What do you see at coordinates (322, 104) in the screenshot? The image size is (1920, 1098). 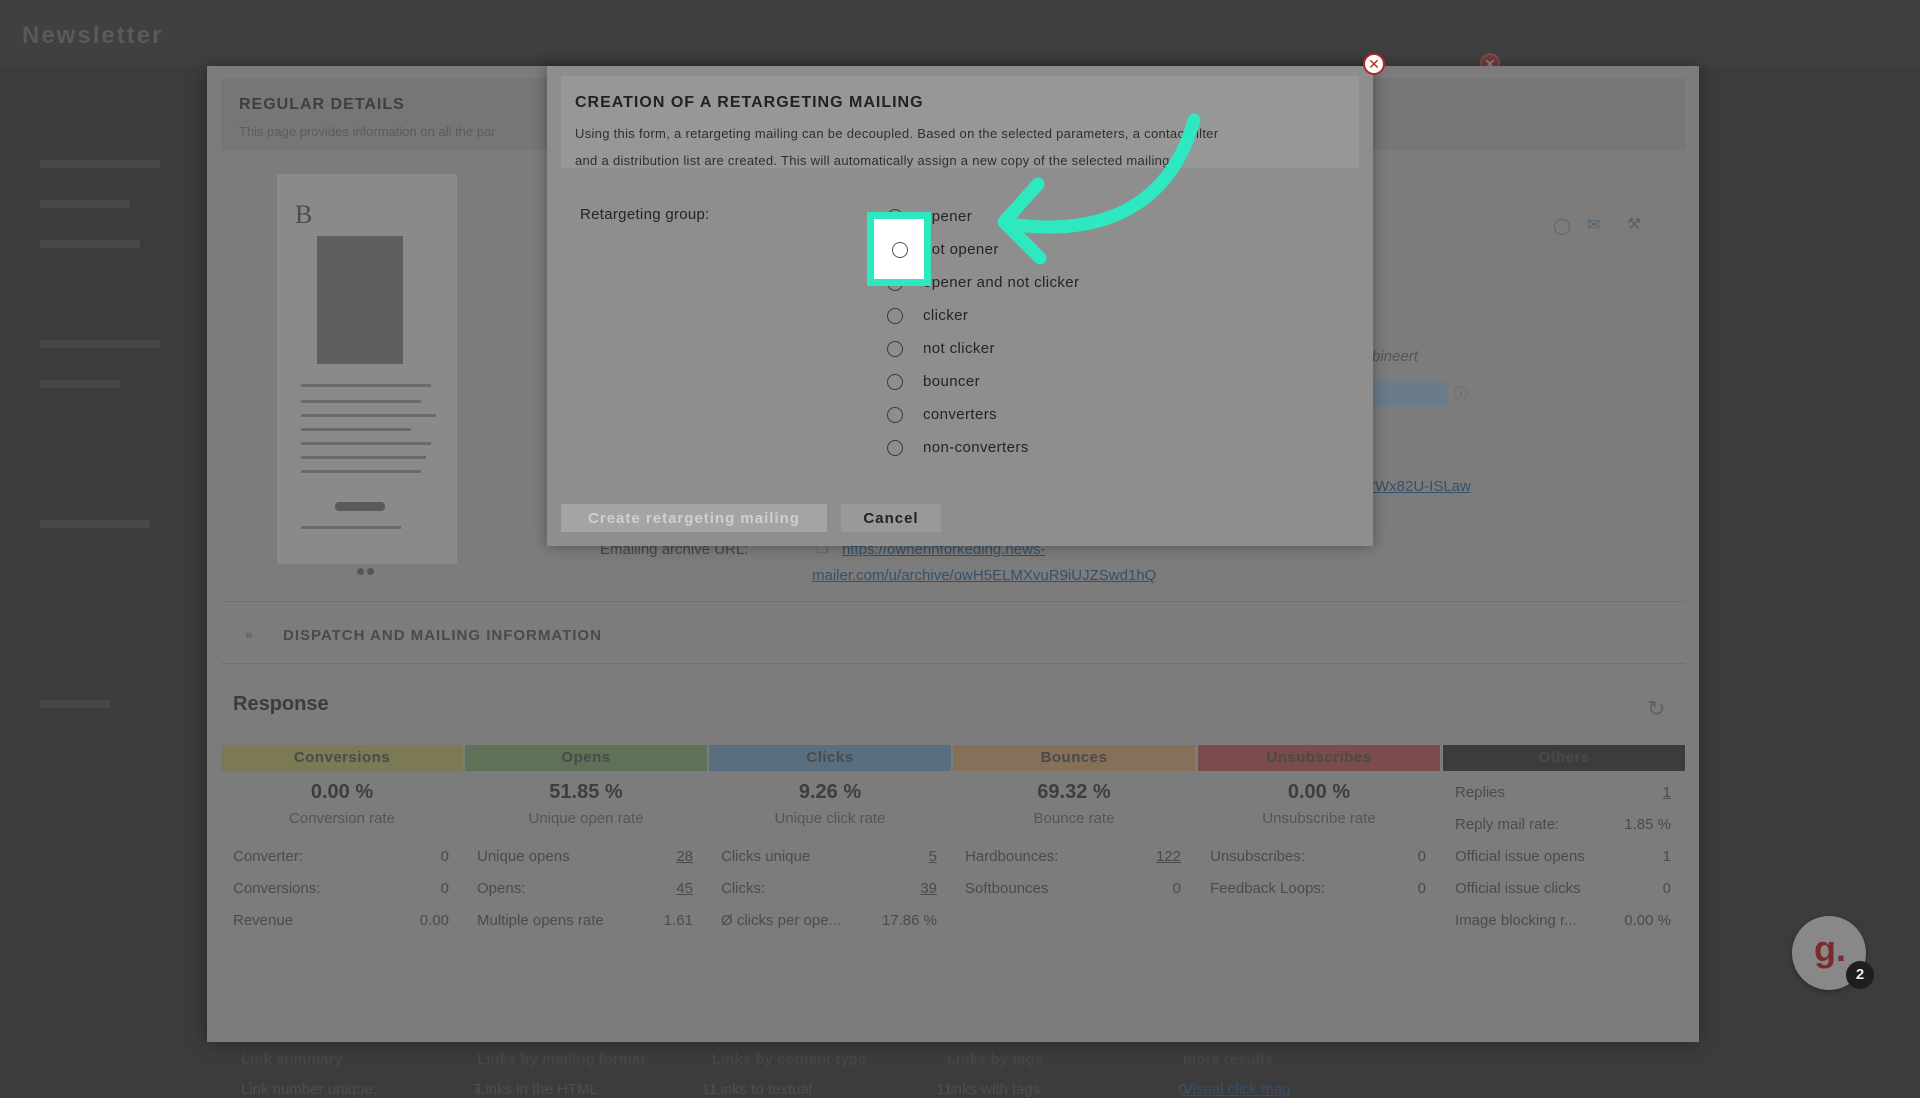 I see `panel-title: REGULAR DETAILS` at bounding box center [322, 104].